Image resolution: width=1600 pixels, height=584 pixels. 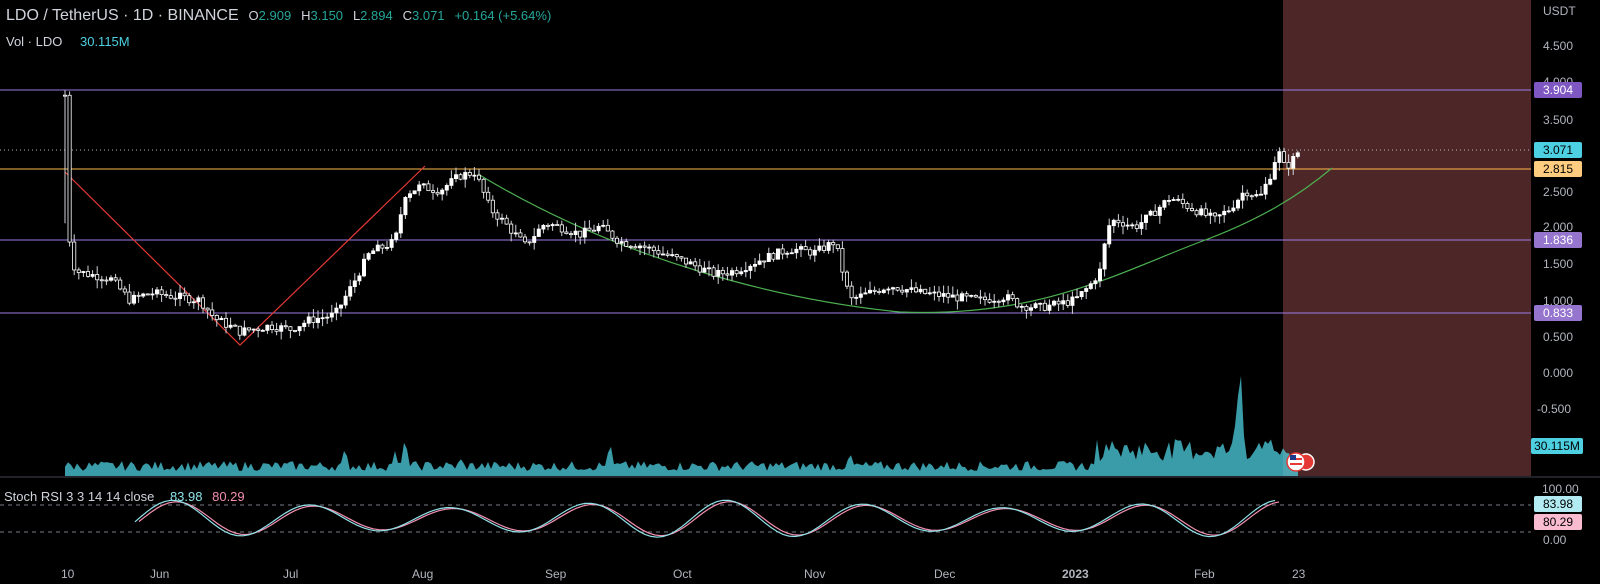 What do you see at coordinates (1558, 90) in the screenshot?
I see `price-label-3904: 3.904` at bounding box center [1558, 90].